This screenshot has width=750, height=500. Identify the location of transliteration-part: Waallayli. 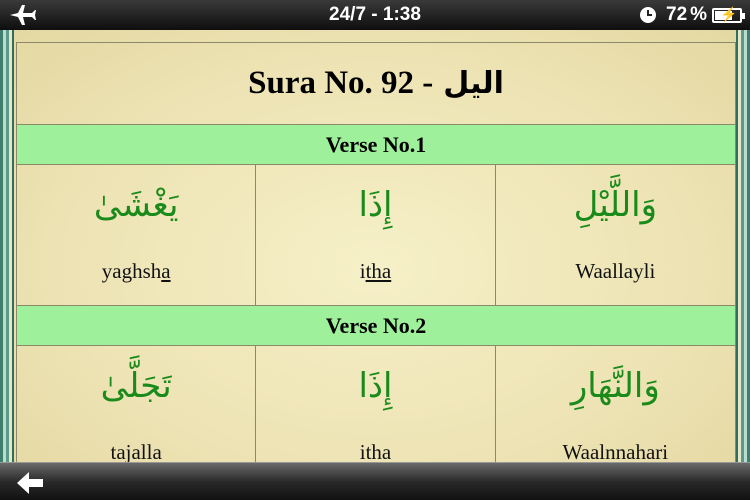
(615, 271).